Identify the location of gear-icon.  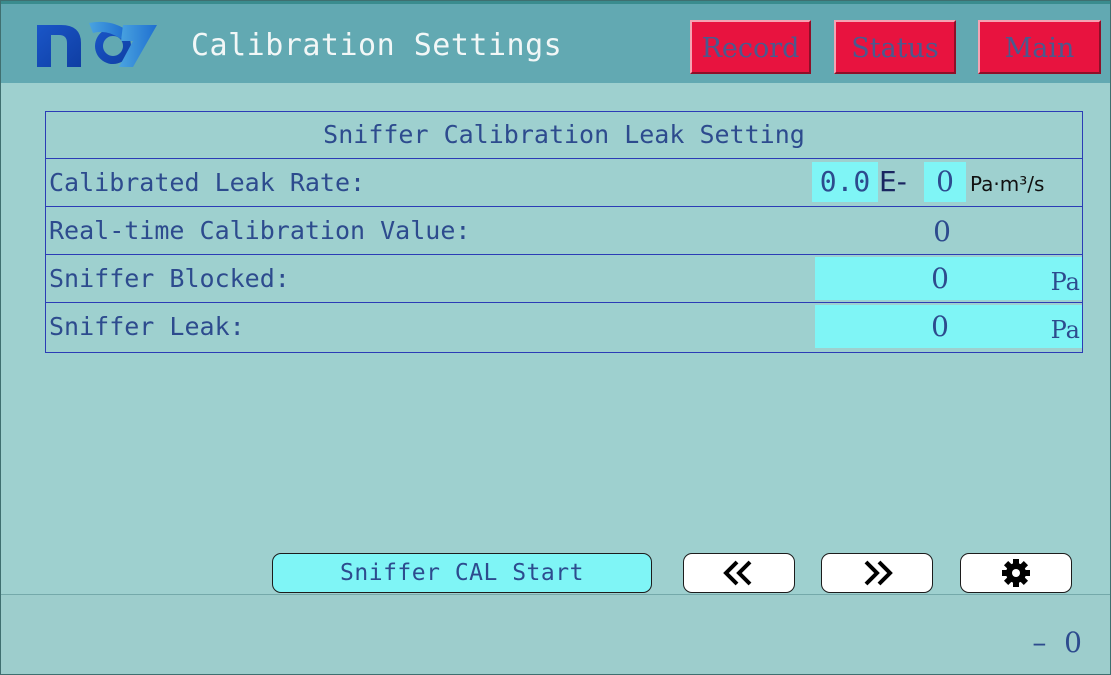
(1016, 573).